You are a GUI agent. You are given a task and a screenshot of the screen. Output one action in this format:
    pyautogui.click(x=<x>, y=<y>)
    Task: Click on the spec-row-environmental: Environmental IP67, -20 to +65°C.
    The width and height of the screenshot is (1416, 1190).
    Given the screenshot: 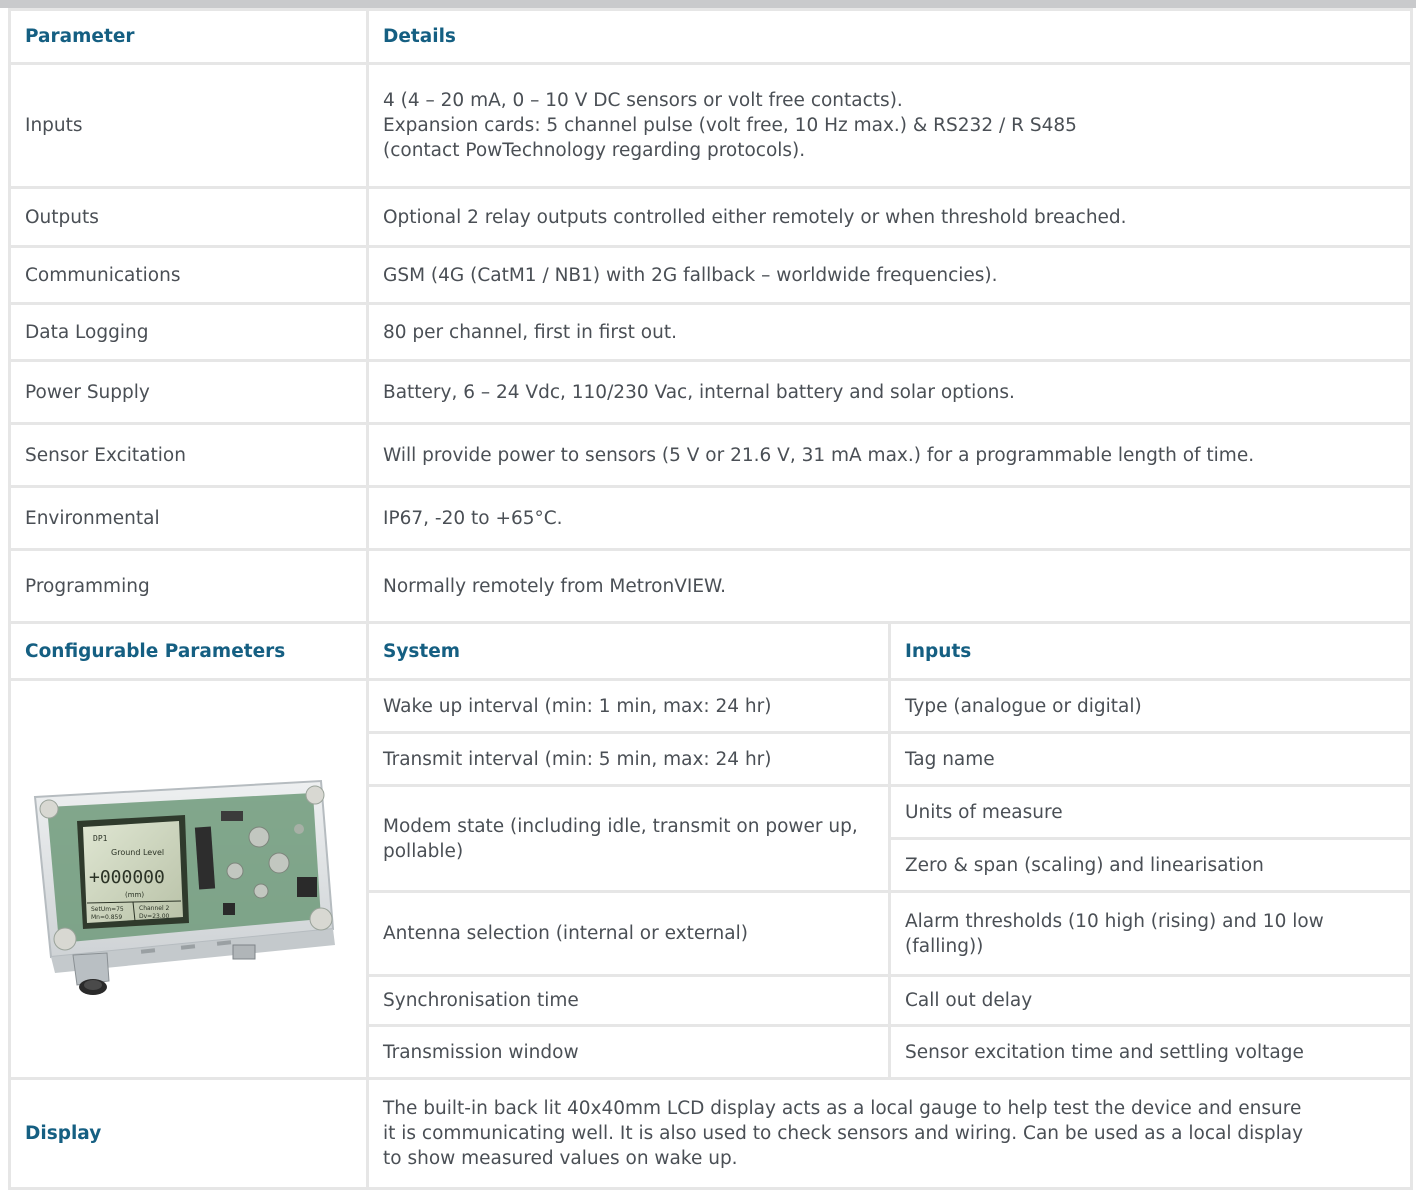 What is the action you would take?
    pyautogui.click(x=710, y=518)
    